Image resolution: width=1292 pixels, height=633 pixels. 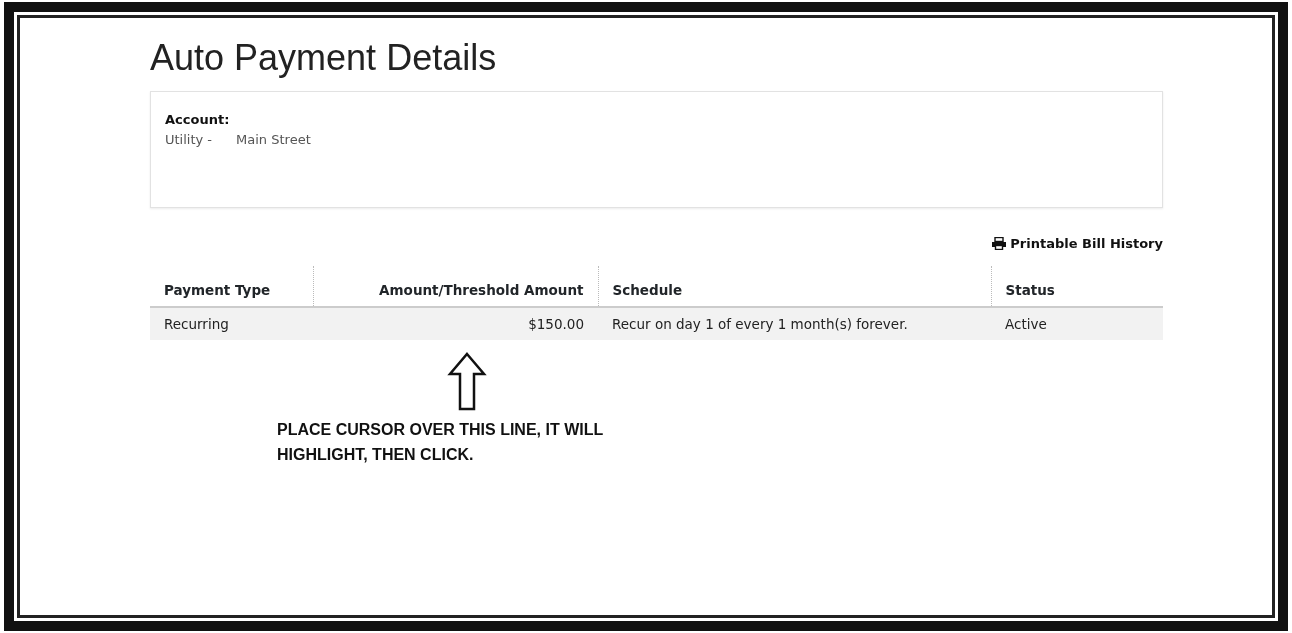 I want to click on table-cell: Recur on day 1 of every 1 month(s) forever., so click(x=794, y=323).